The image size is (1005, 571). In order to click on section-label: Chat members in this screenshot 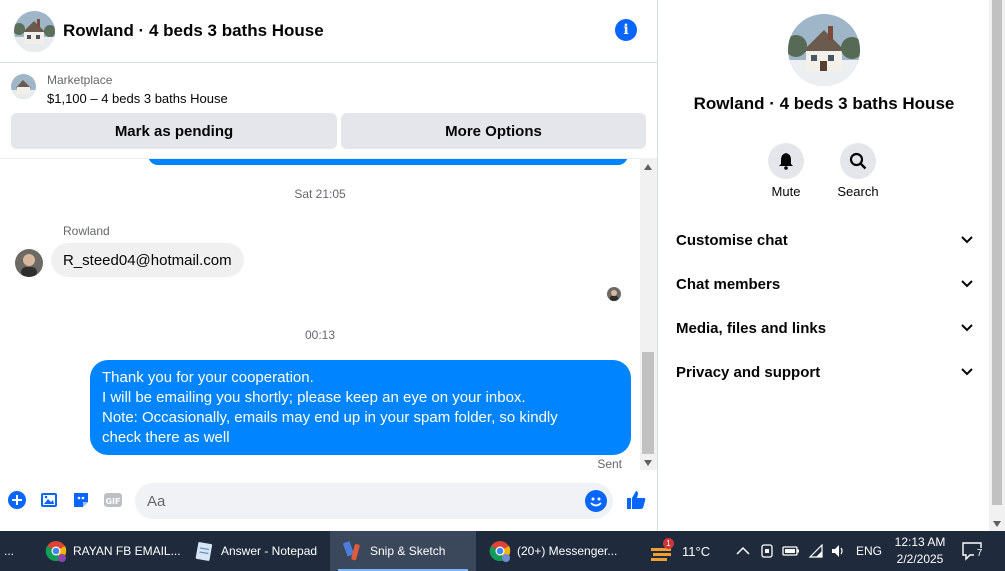, I will do `click(728, 284)`.